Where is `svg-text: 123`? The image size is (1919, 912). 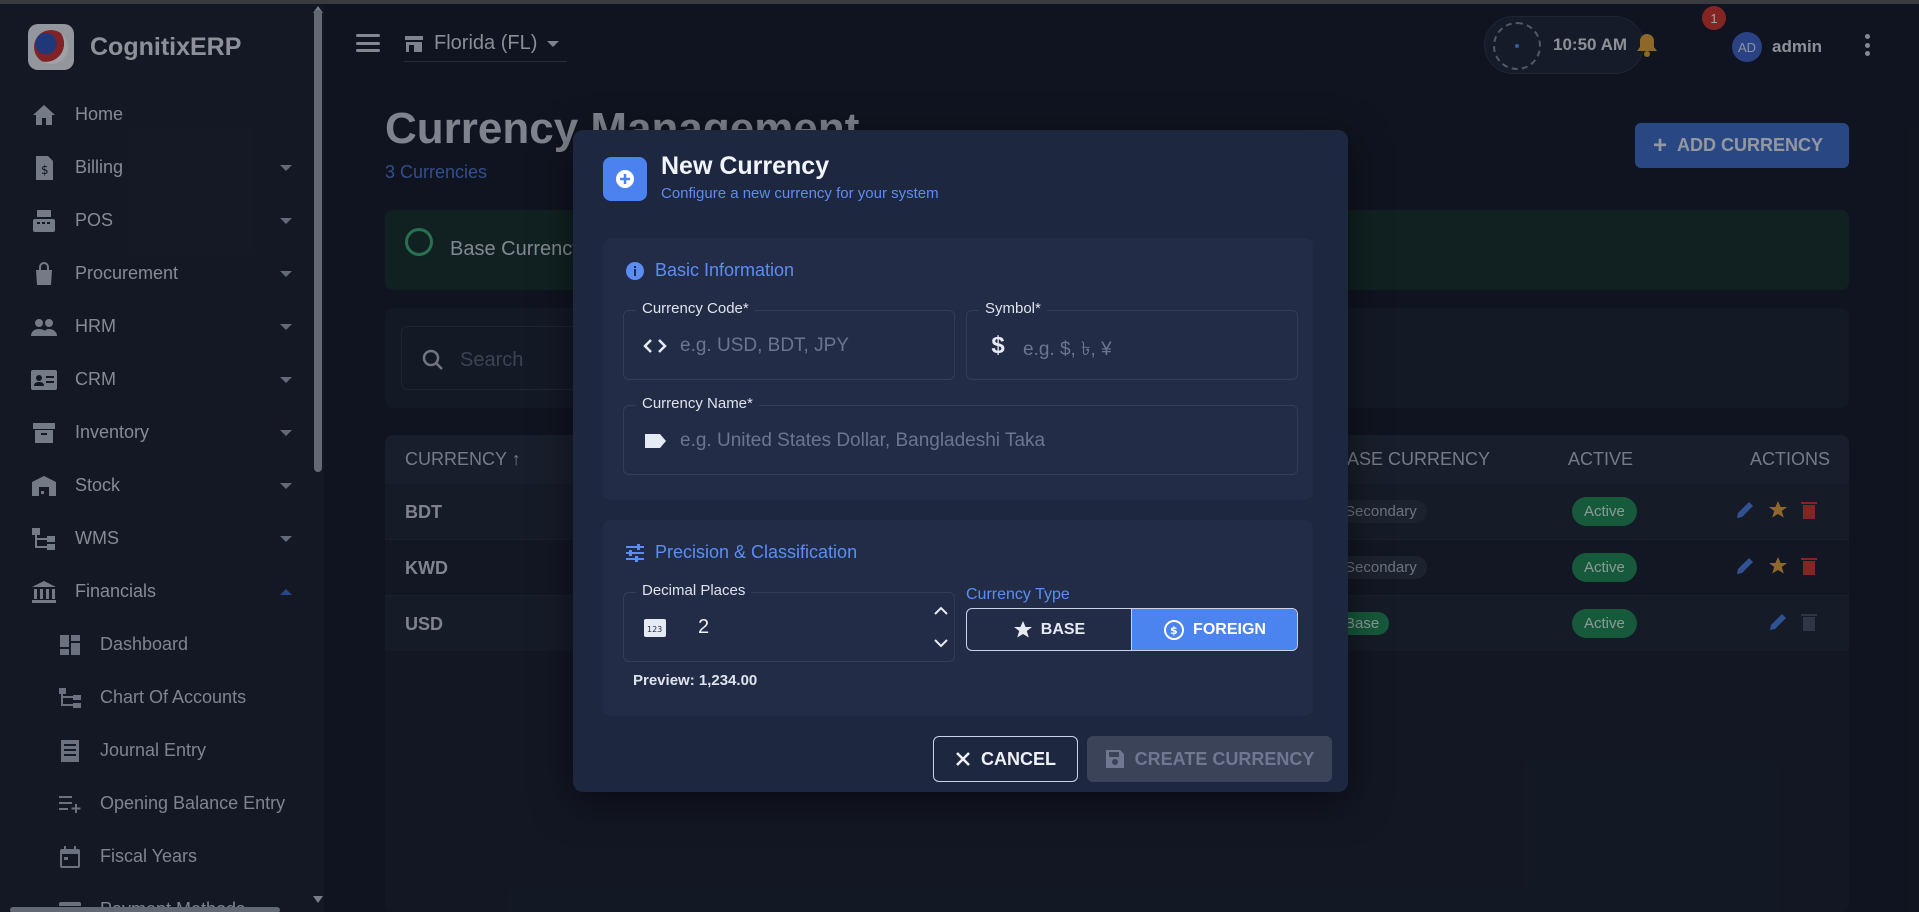
svg-text: 123 is located at coordinates (654, 629).